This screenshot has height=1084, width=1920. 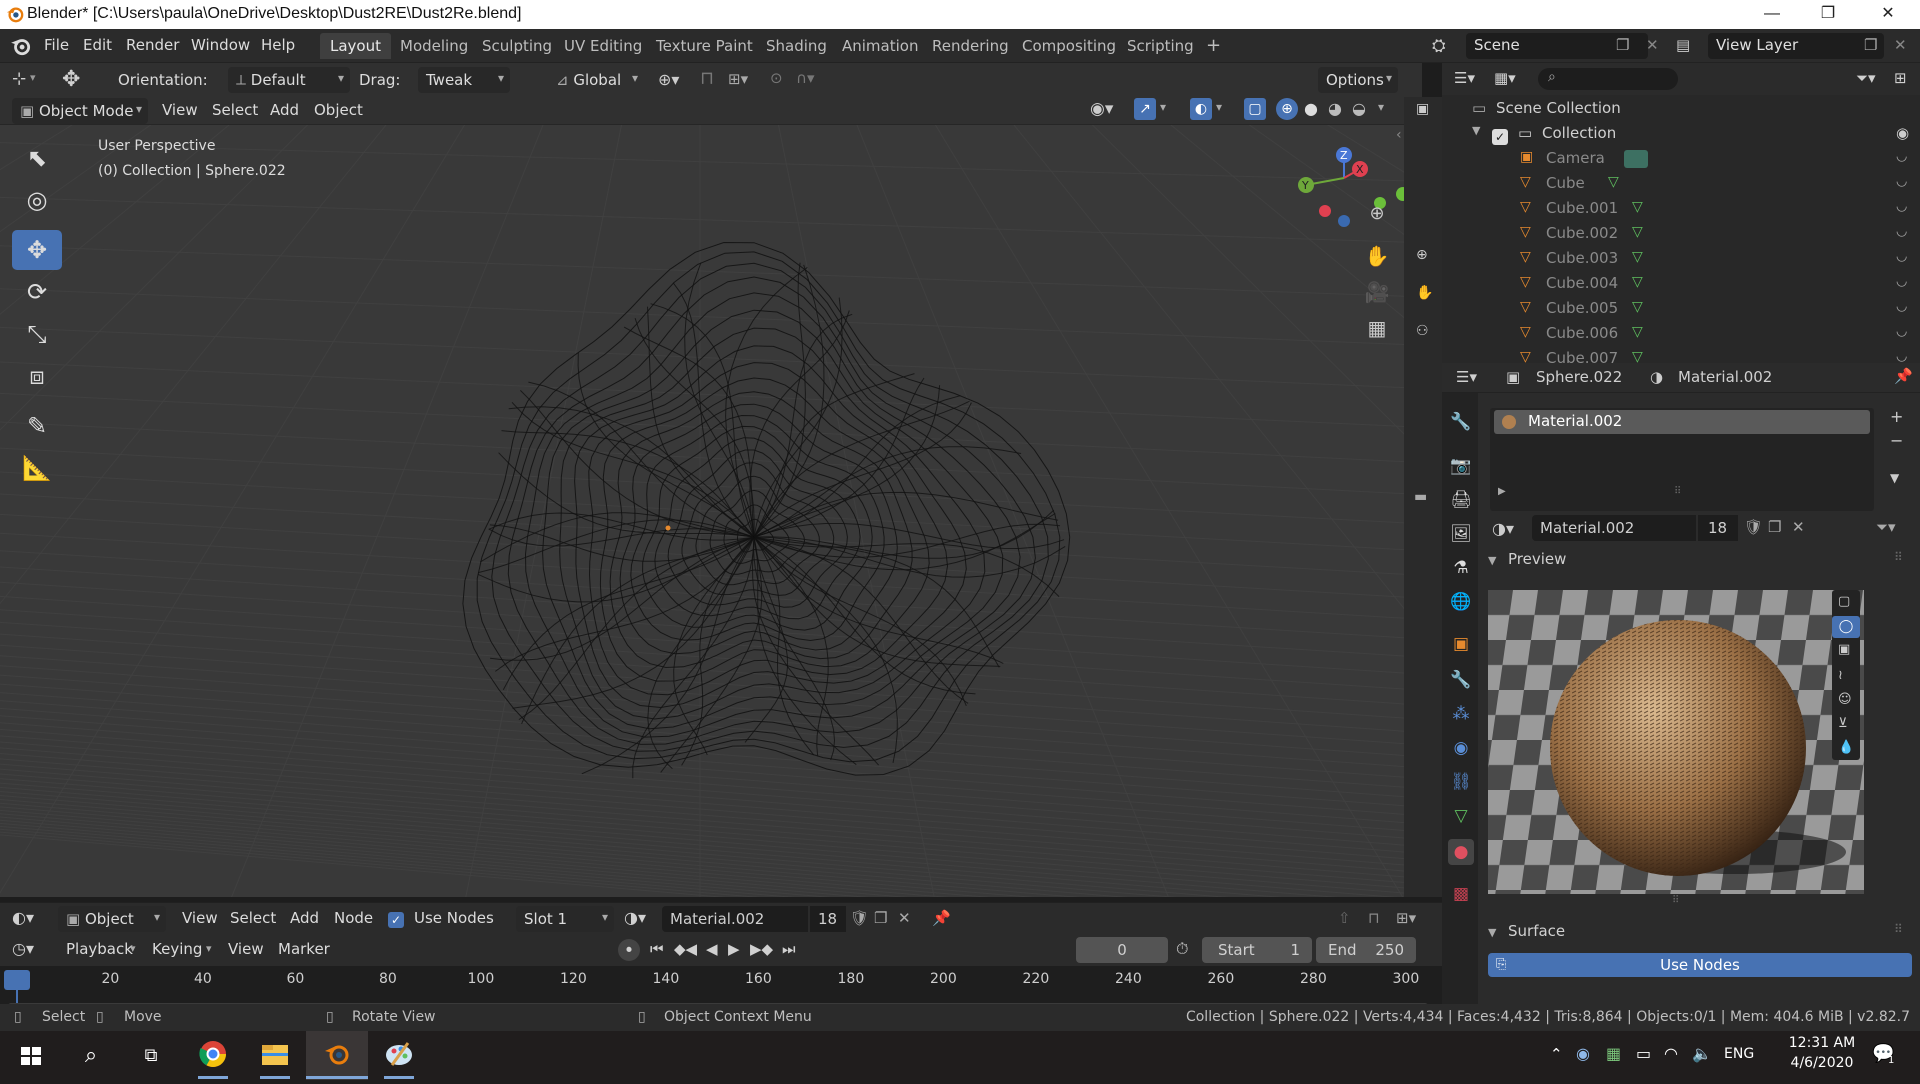 I want to click on steam-tray-icon: ◉, so click(x=1583, y=1053).